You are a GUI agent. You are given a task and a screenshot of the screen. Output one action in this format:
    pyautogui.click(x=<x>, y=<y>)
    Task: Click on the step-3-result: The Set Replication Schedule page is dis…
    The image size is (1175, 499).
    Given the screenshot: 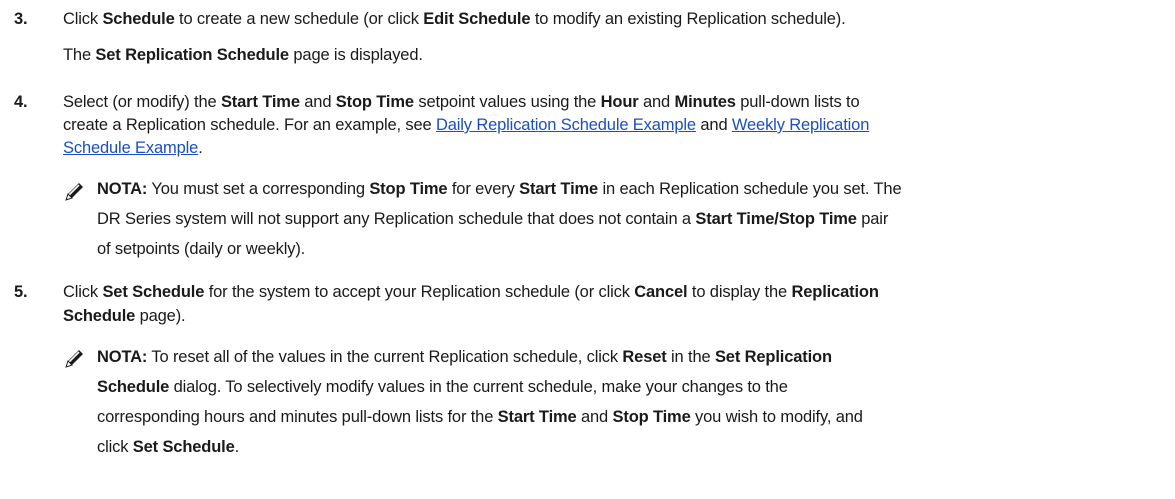 What is the action you would take?
    pyautogui.click(x=243, y=55)
    